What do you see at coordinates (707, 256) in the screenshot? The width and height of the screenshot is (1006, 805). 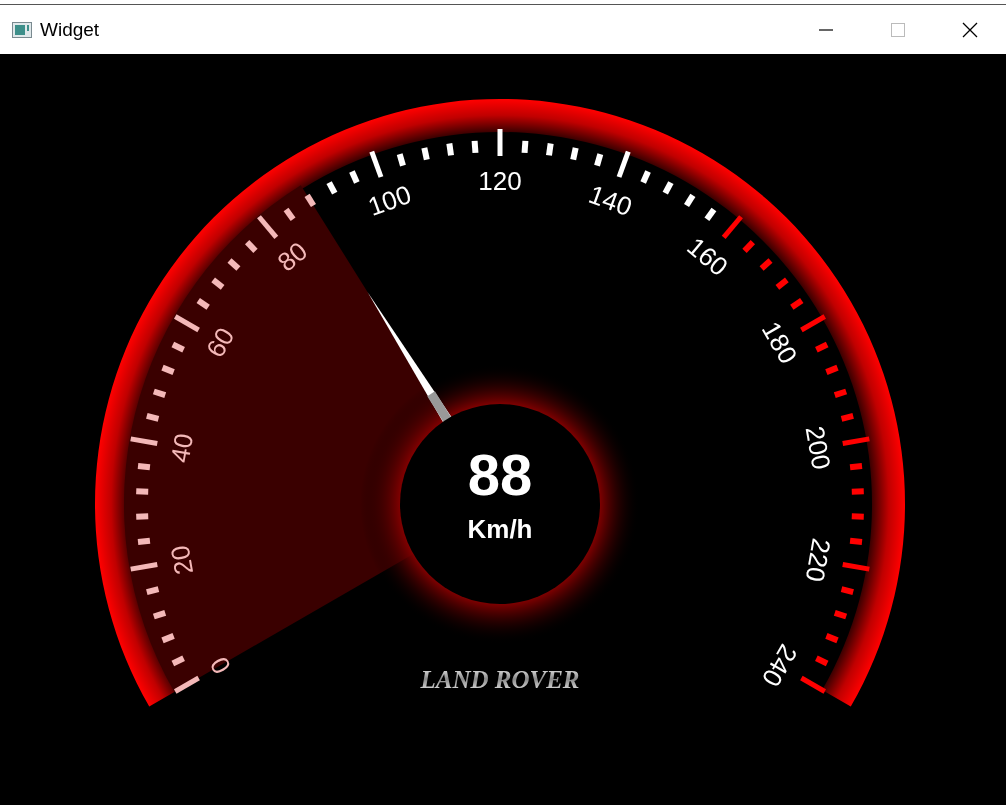 I see `scale-label: 160` at bounding box center [707, 256].